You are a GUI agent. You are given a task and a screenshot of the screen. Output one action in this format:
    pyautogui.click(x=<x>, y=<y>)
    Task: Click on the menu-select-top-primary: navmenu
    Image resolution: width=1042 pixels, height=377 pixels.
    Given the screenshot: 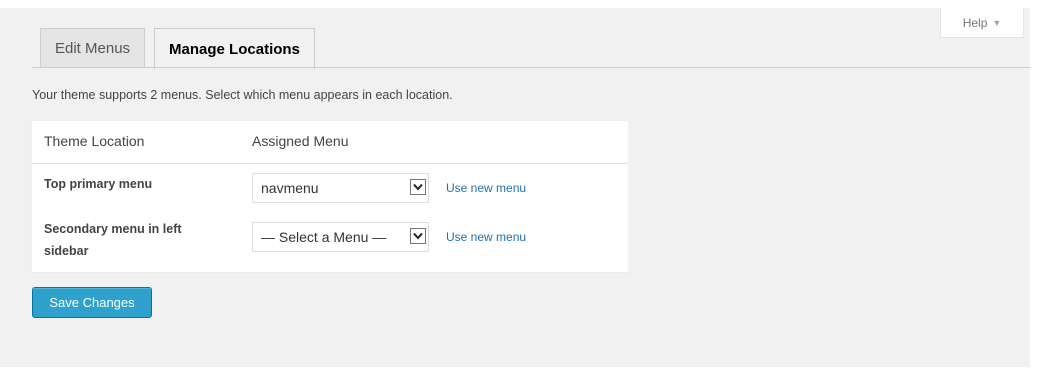 What is the action you would take?
    pyautogui.click(x=340, y=188)
    